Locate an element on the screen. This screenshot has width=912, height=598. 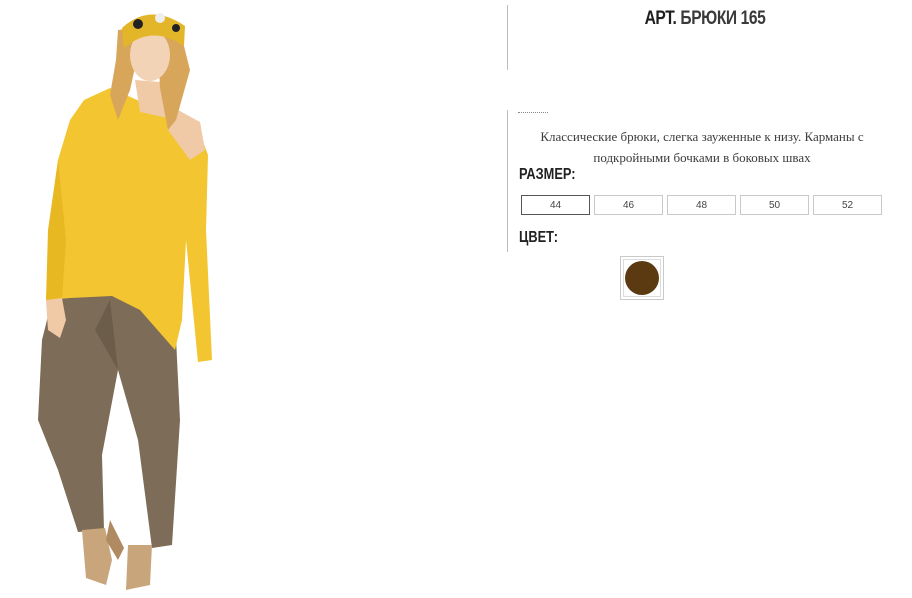
size-option-48: 48 is located at coordinates (701, 205).